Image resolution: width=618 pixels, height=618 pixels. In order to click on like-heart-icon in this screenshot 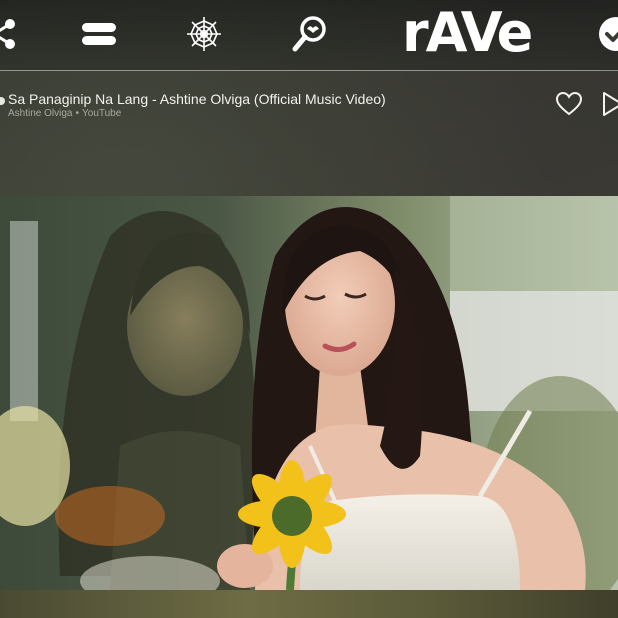, I will do `click(569, 104)`.